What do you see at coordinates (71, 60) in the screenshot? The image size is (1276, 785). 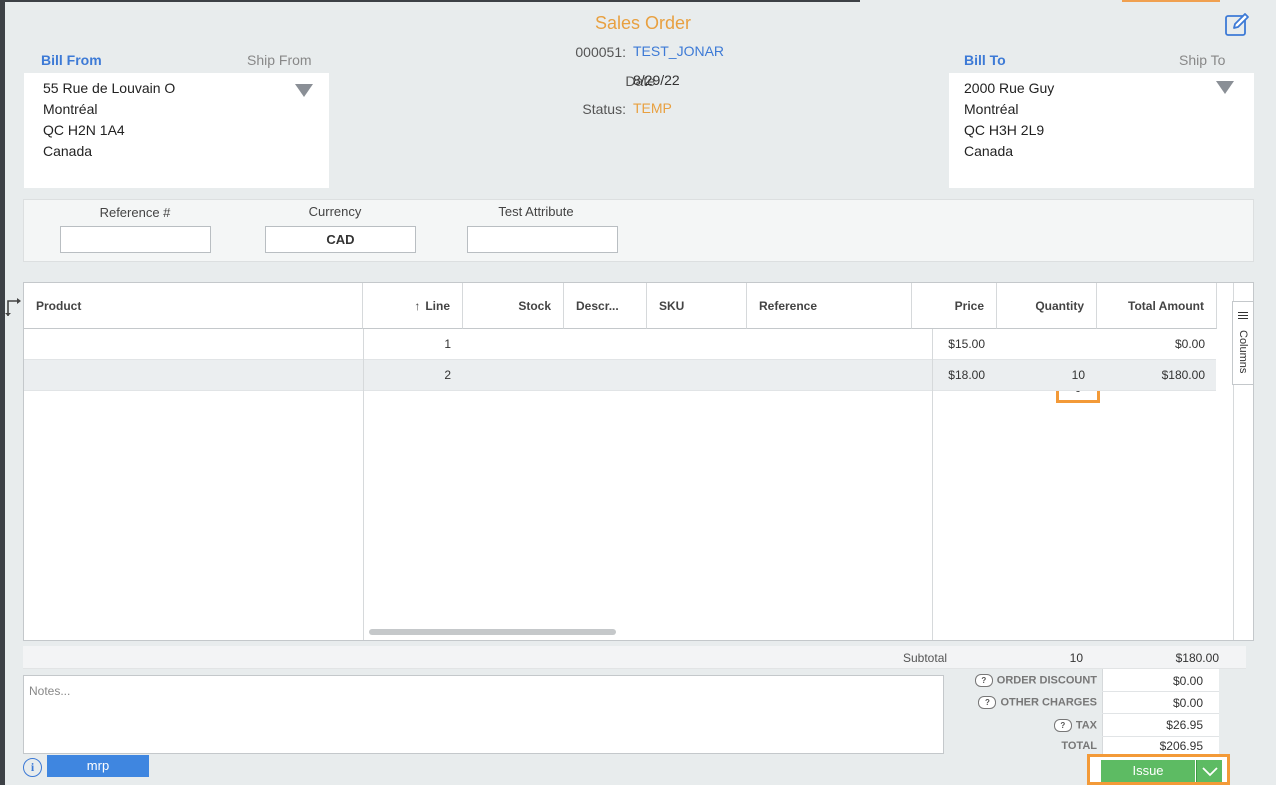 I see `tab-bill-from: Bill From` at bounding box center [71, 60].